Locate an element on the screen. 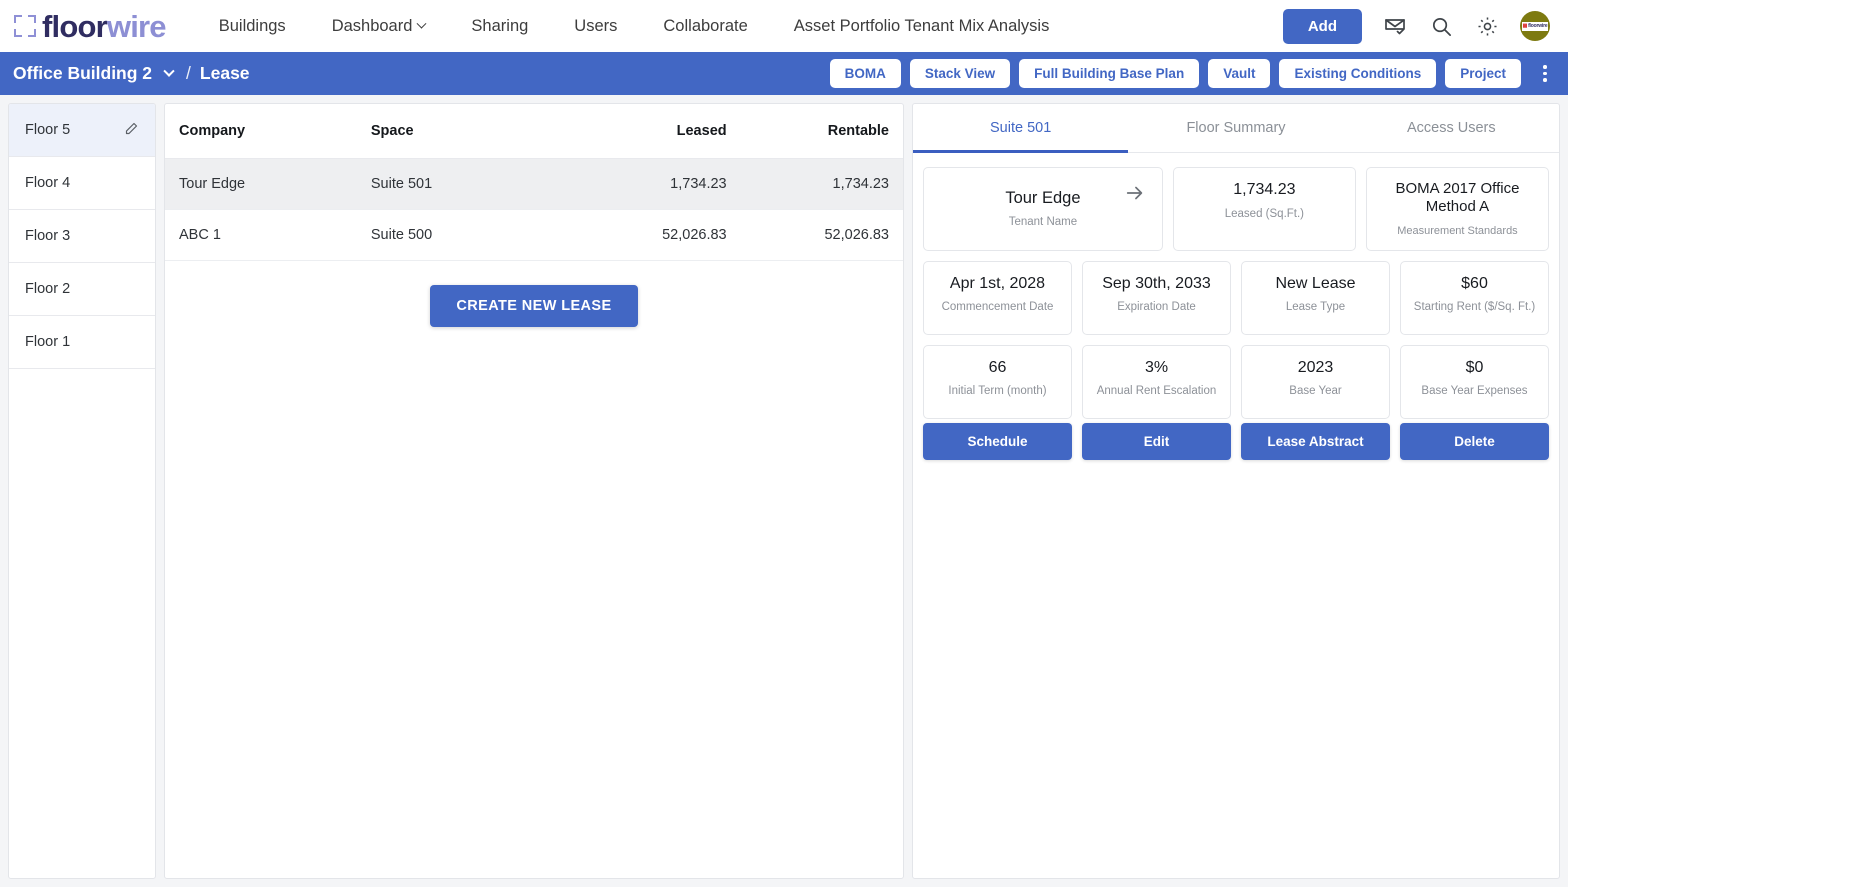 The height and width of the screenshot is (887, 1861). breadcrumb-current: Lease is located at coordinates (224, 73).